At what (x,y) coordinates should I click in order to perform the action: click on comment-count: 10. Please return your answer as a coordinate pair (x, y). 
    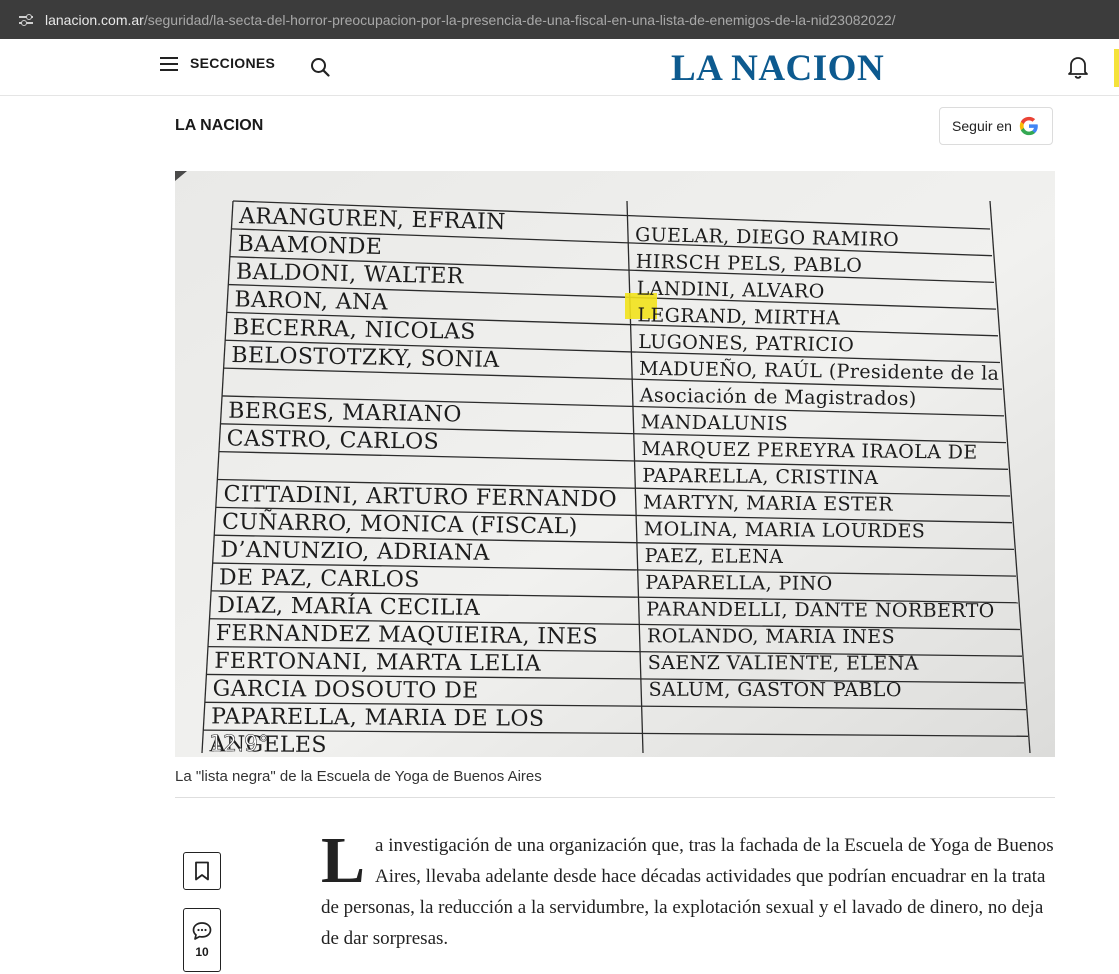
    Looking at the image, I should click on (202, 952).